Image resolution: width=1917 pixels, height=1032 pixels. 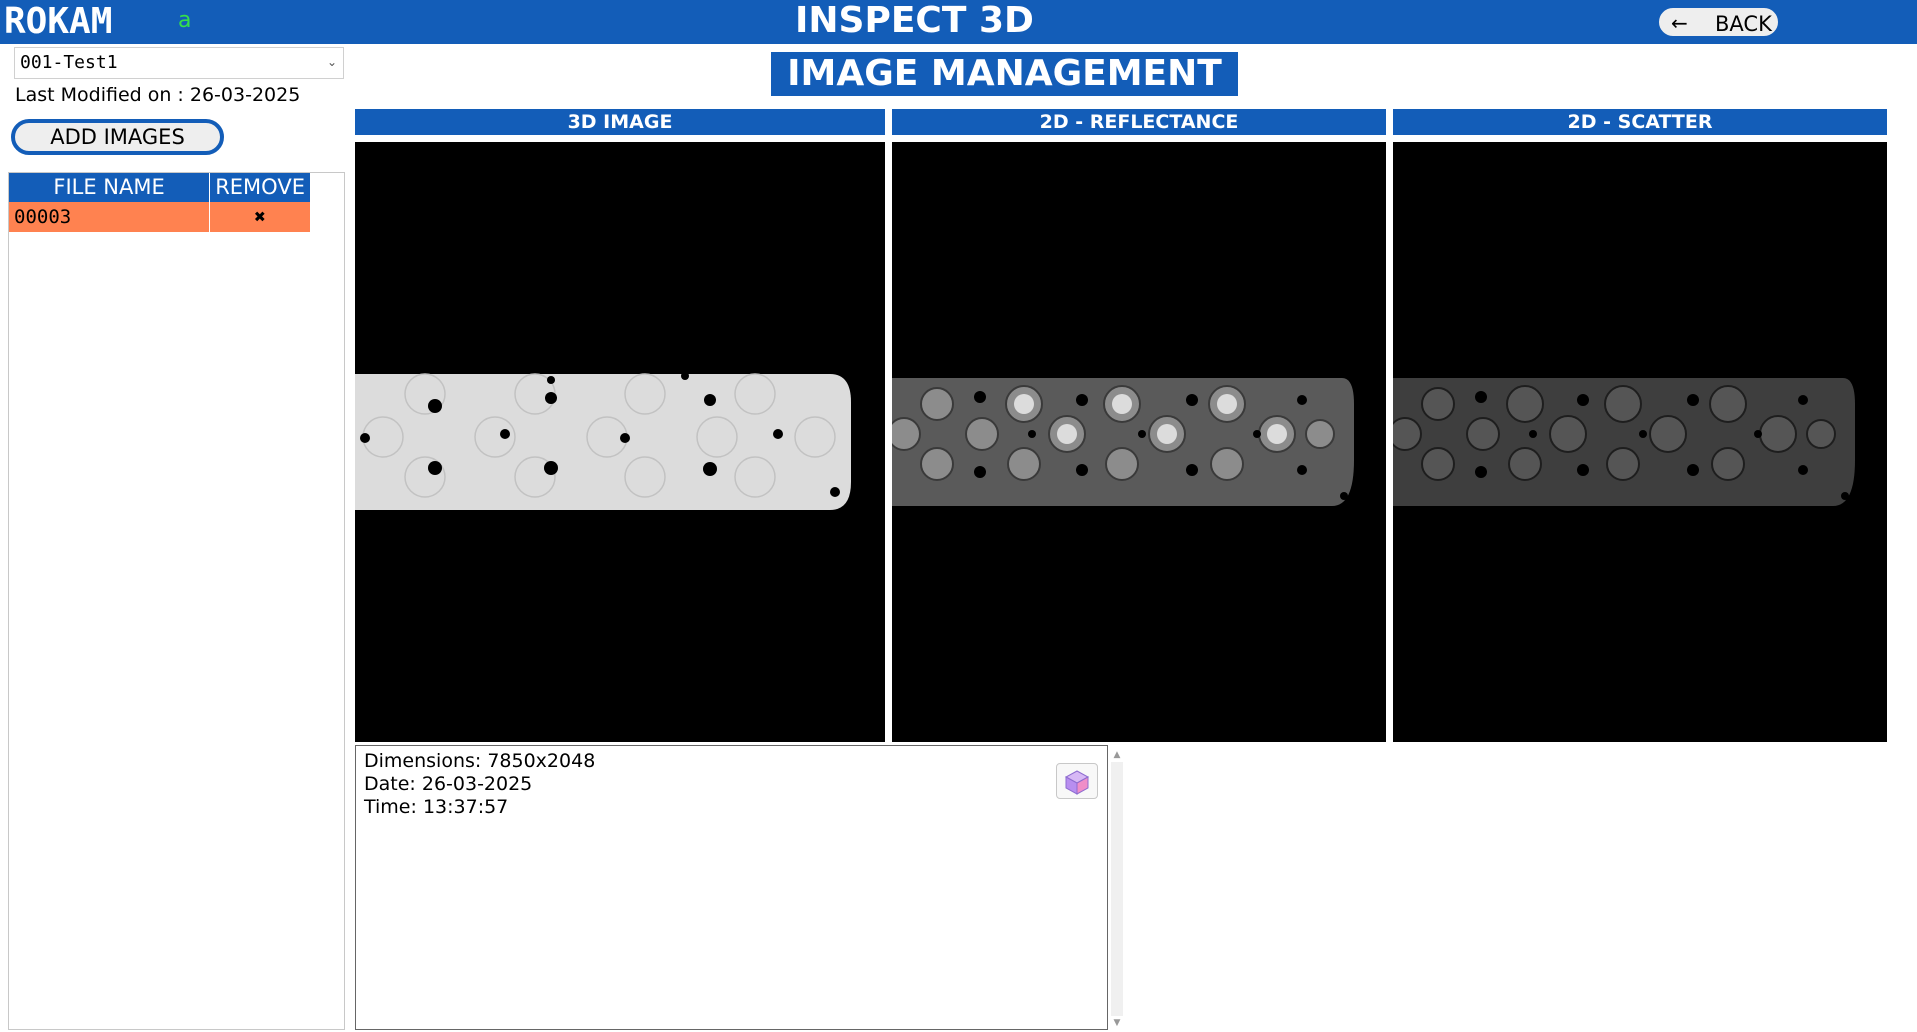 What do you see at coordinates (110, 217) in the screenshot?
I see `file-name-cell: 00003` at bounding box center [110, 217].